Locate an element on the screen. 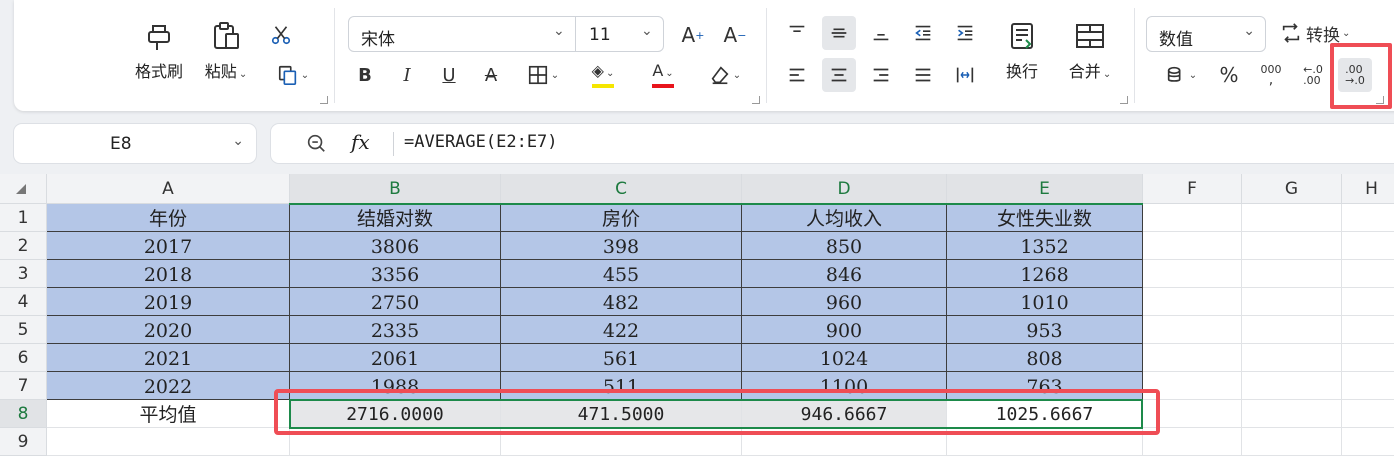 Image resolution: width=1394 pixels, height=459 pixels. underline-icon: U is located at coordinates (449, 75).